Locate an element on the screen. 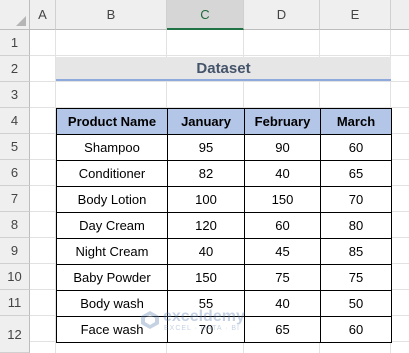  january-cell: 95 is located at coordinates (206, 147).